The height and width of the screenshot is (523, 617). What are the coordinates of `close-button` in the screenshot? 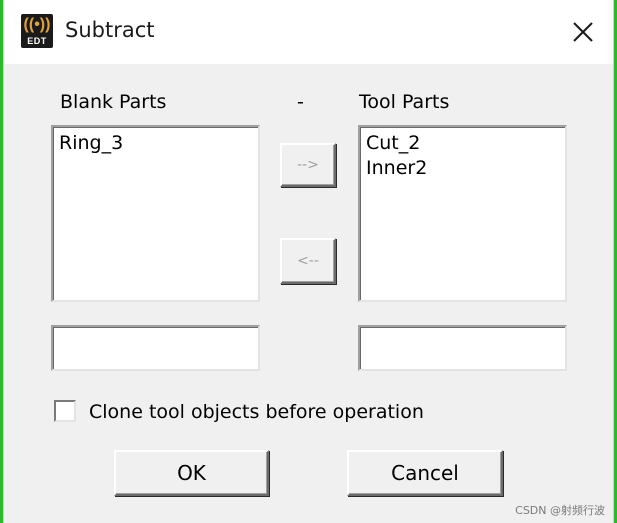 It's located at (583, 32).